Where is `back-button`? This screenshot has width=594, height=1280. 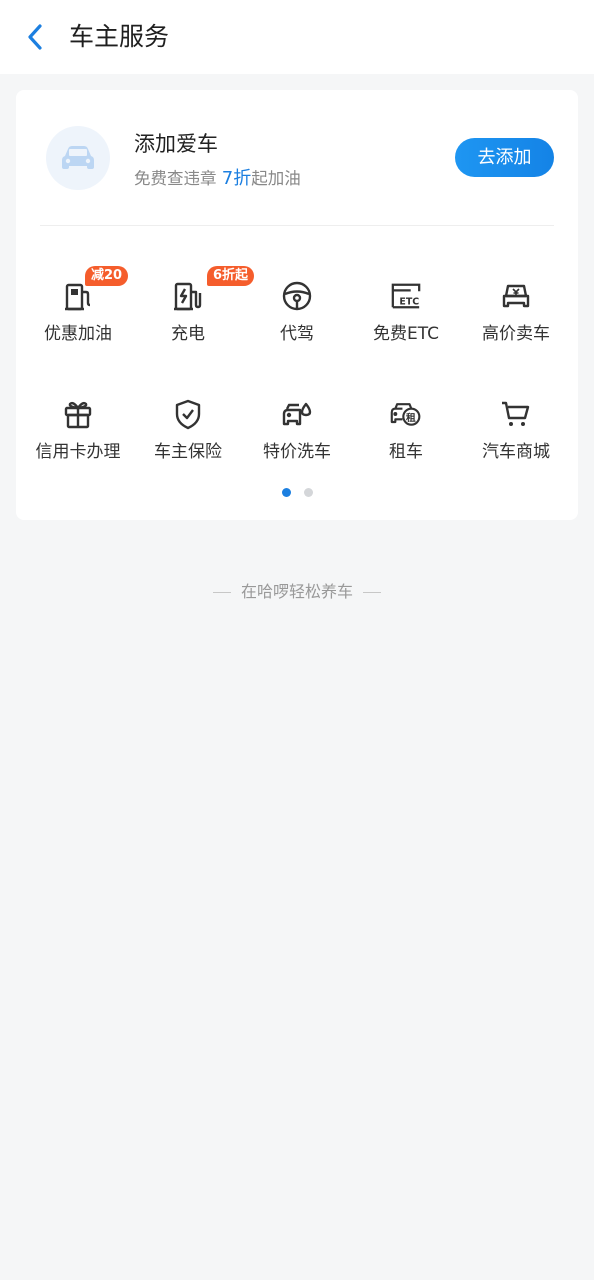 back-button is located at coordinates (35, 37).